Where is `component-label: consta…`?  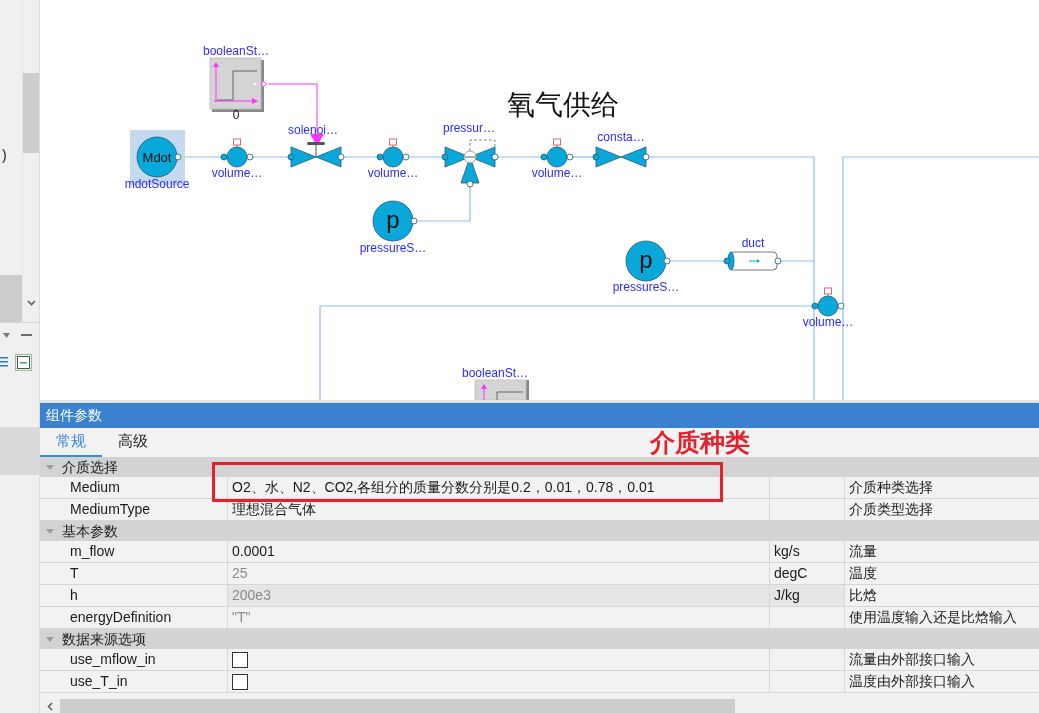 component-label: consta… is located at coordinates (621, 137).